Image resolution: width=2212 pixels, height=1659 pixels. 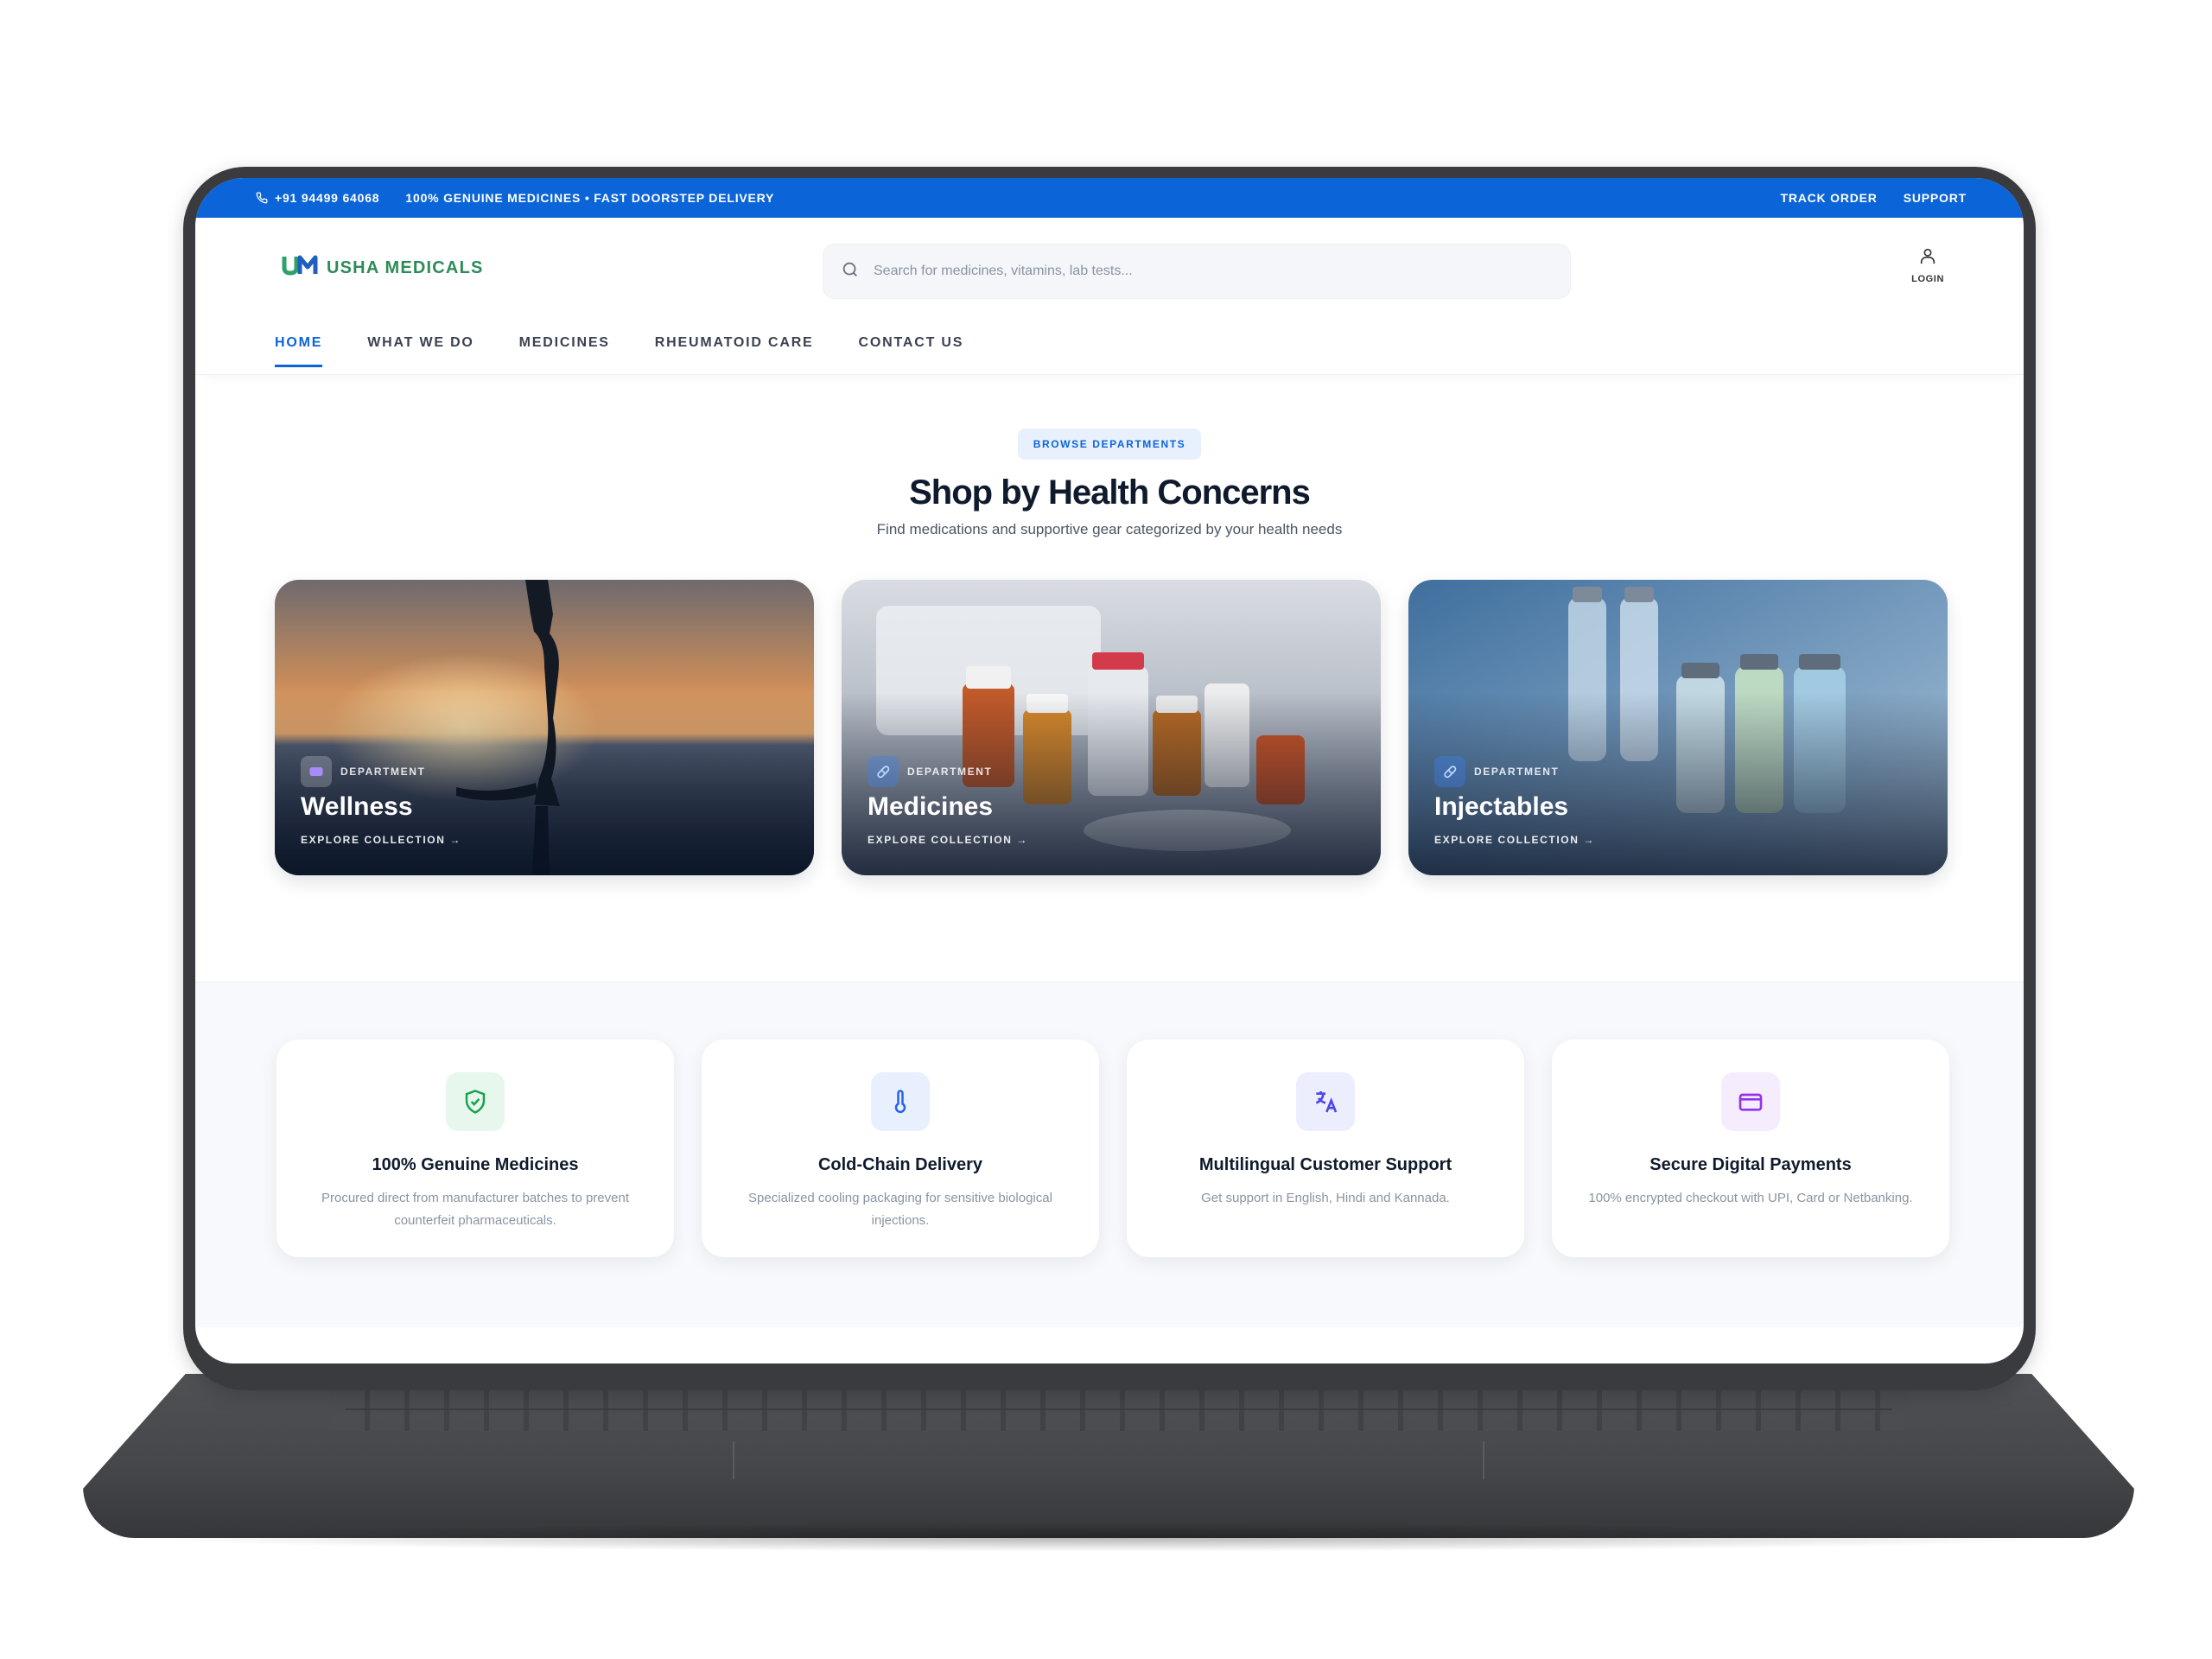 I want to click on feature-title: Cold-Chain Delivery, so click(x=900, y=1164).